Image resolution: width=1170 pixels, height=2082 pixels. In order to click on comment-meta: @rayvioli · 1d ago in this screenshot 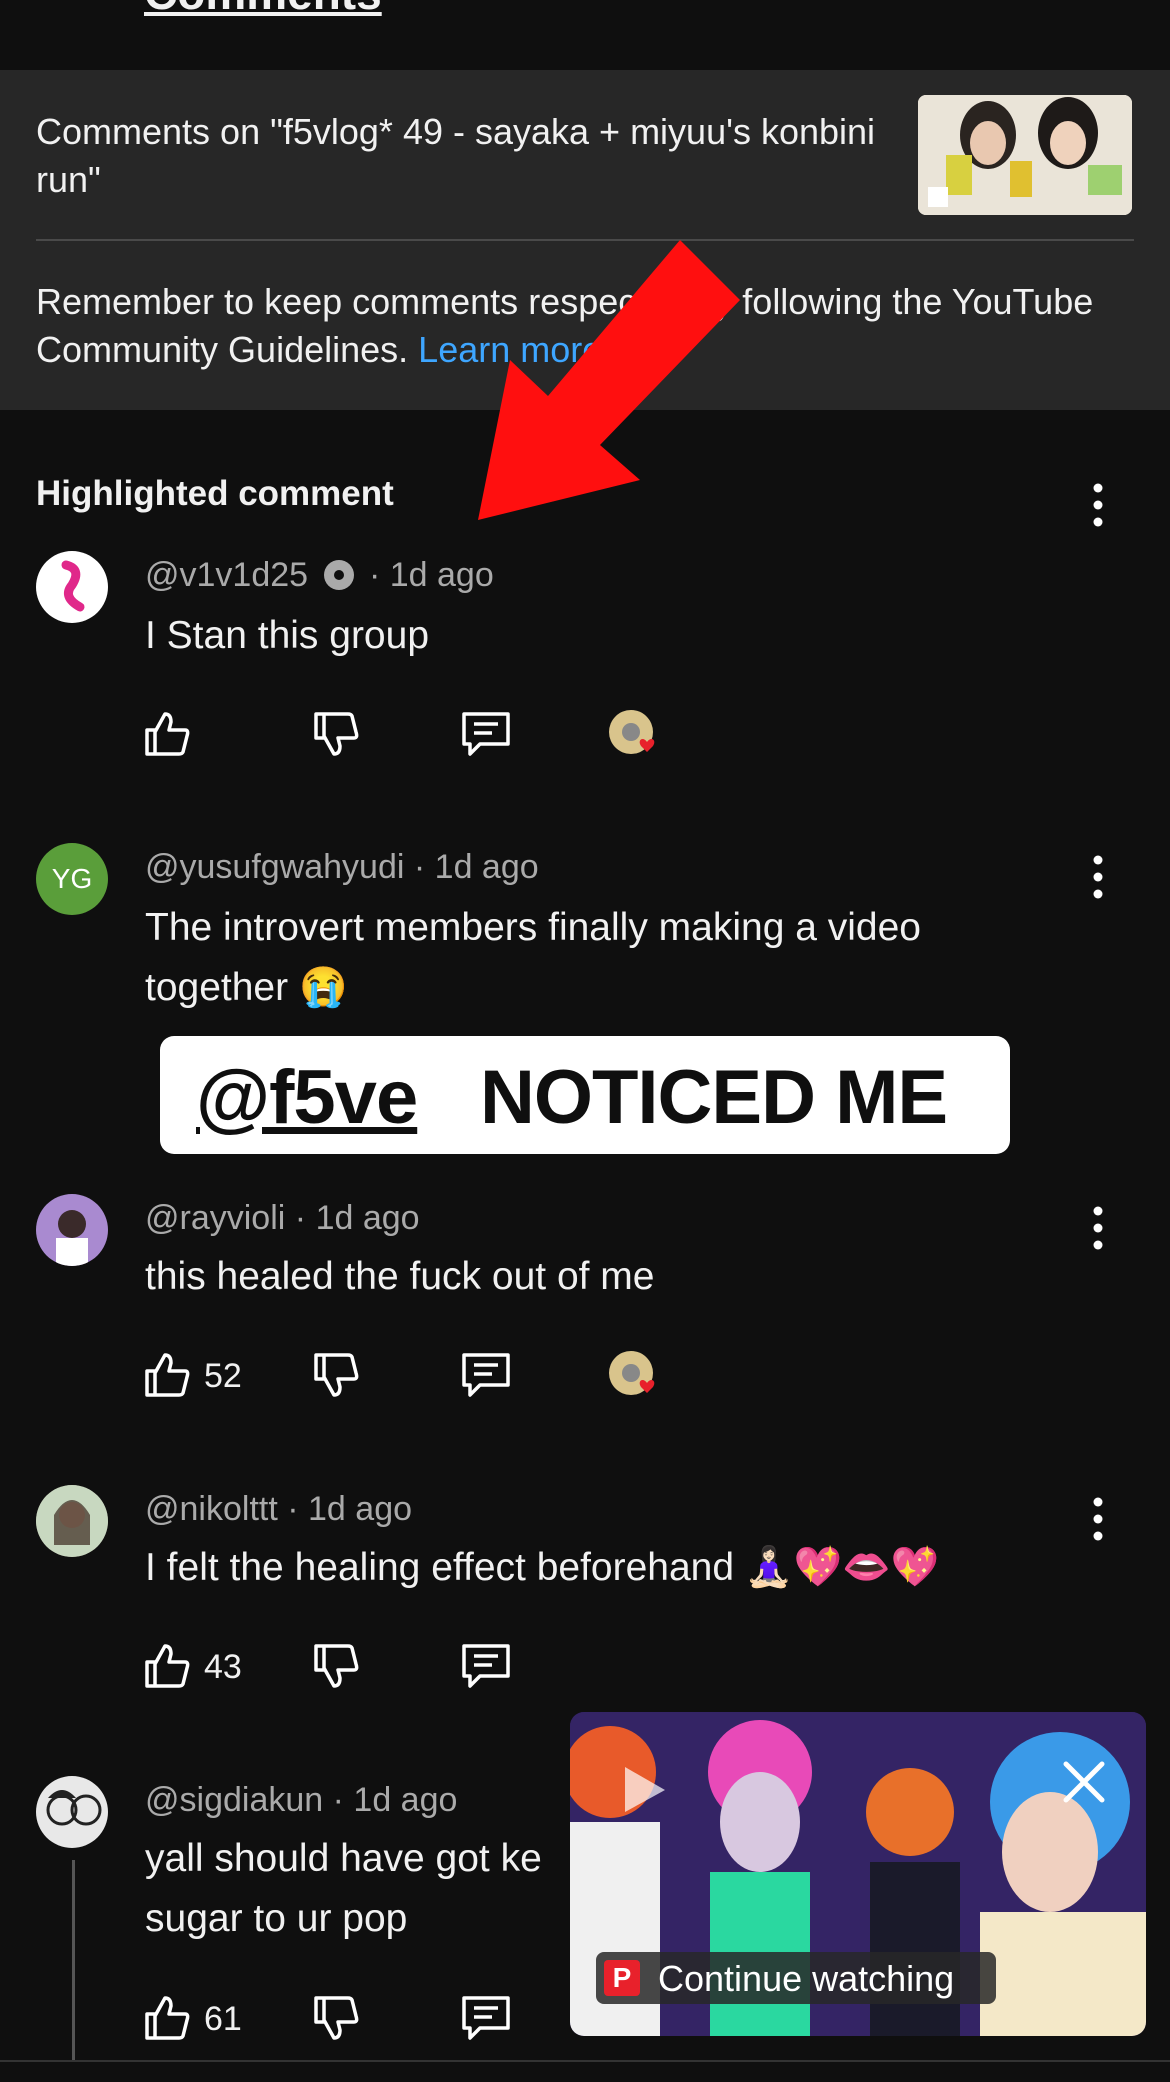, I will do `click(282, 1218)`.